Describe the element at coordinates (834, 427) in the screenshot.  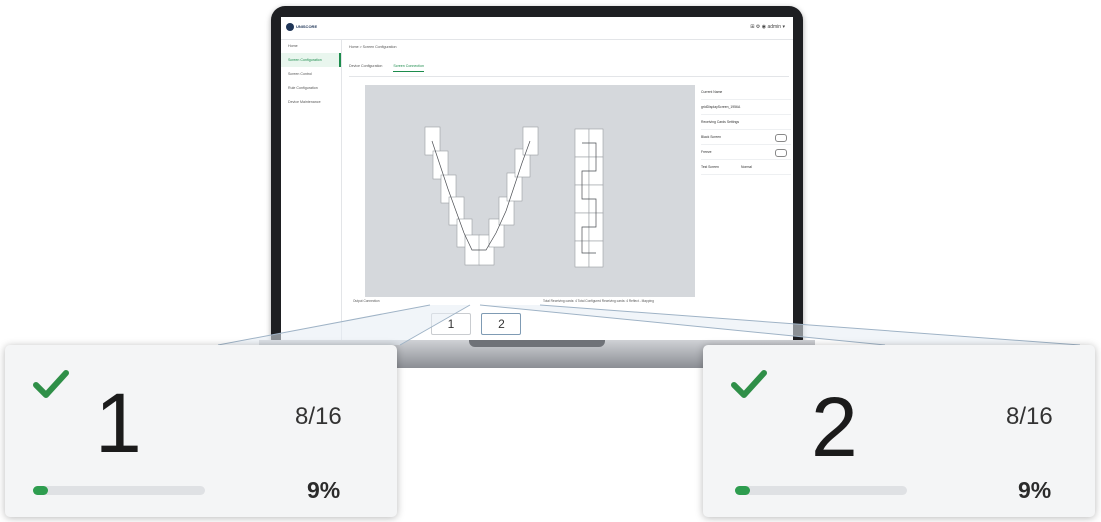
I see `output-number: 2` at that location.